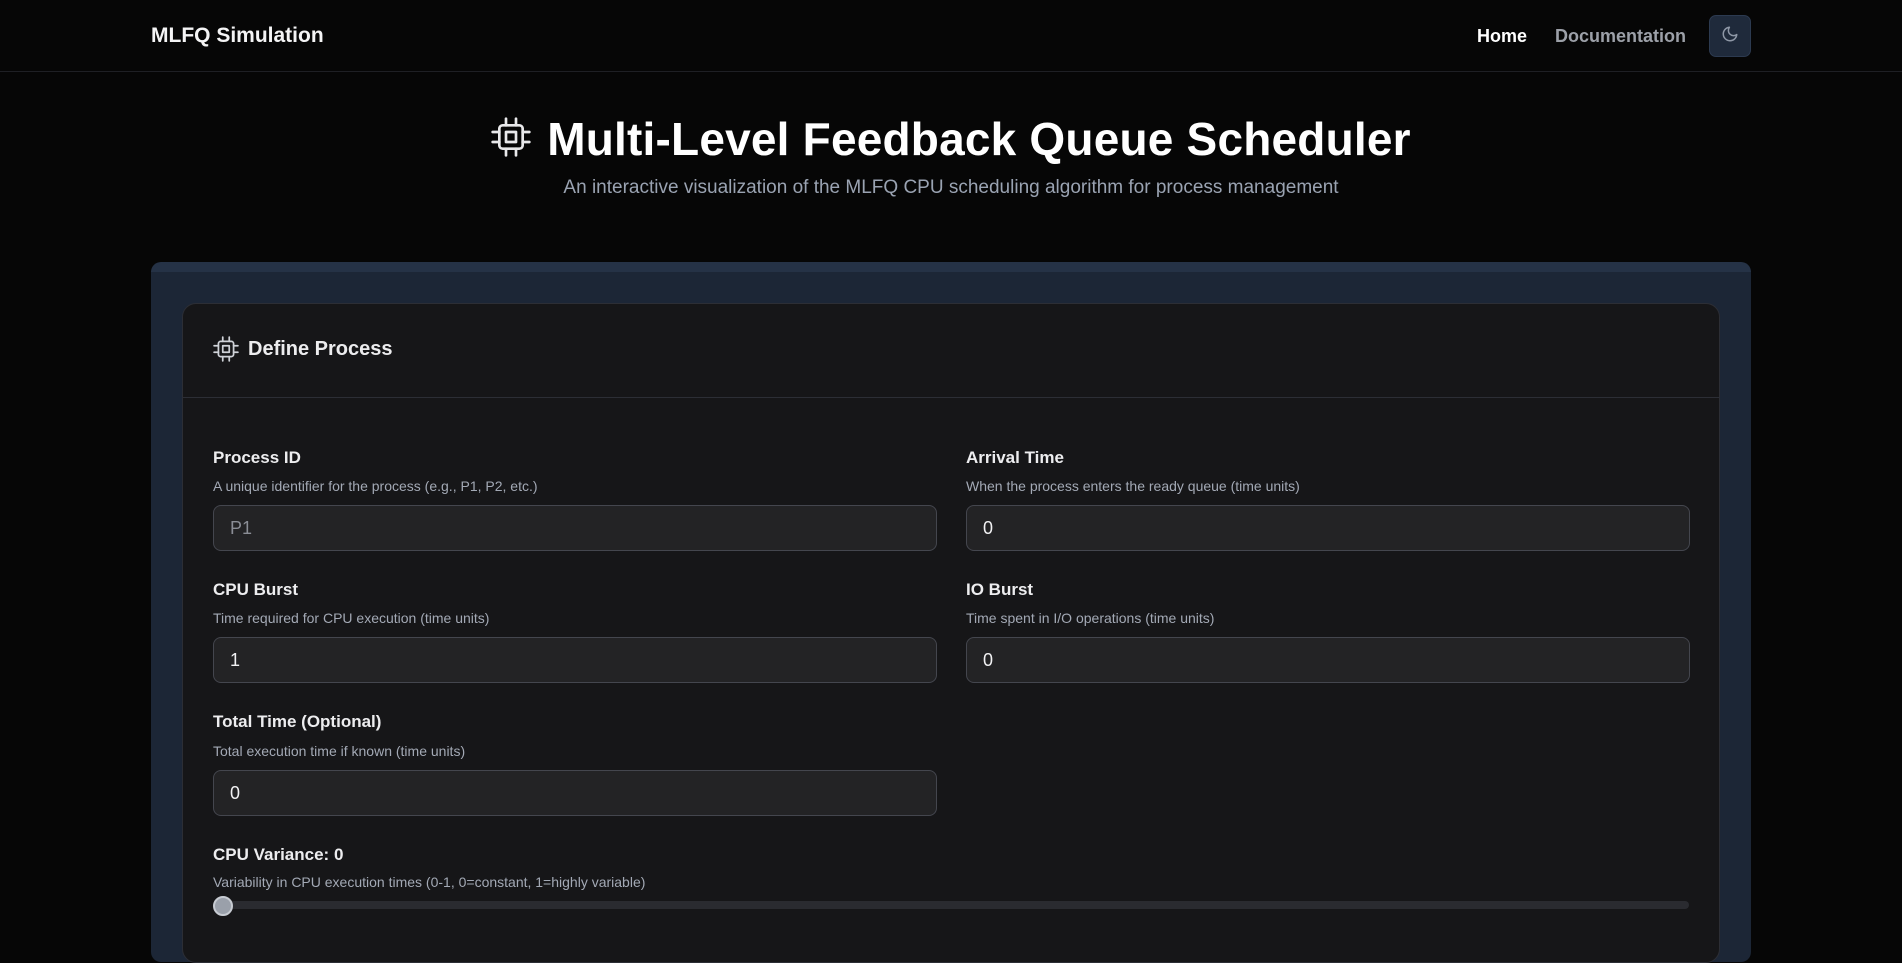 This screenshot has height=963, width=1902. I want to click on moon-icon, so click(1730, 36).